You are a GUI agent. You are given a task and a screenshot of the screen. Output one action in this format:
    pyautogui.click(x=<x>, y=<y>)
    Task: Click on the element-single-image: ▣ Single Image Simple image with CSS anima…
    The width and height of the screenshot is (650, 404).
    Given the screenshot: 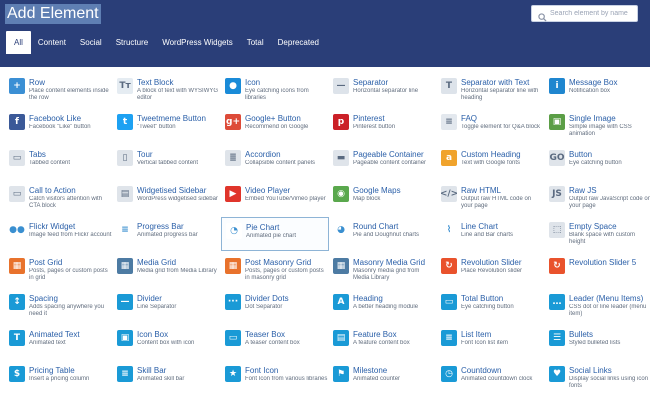 What is the action you would take?
    pyautogui.click(x=597, y=126)
    